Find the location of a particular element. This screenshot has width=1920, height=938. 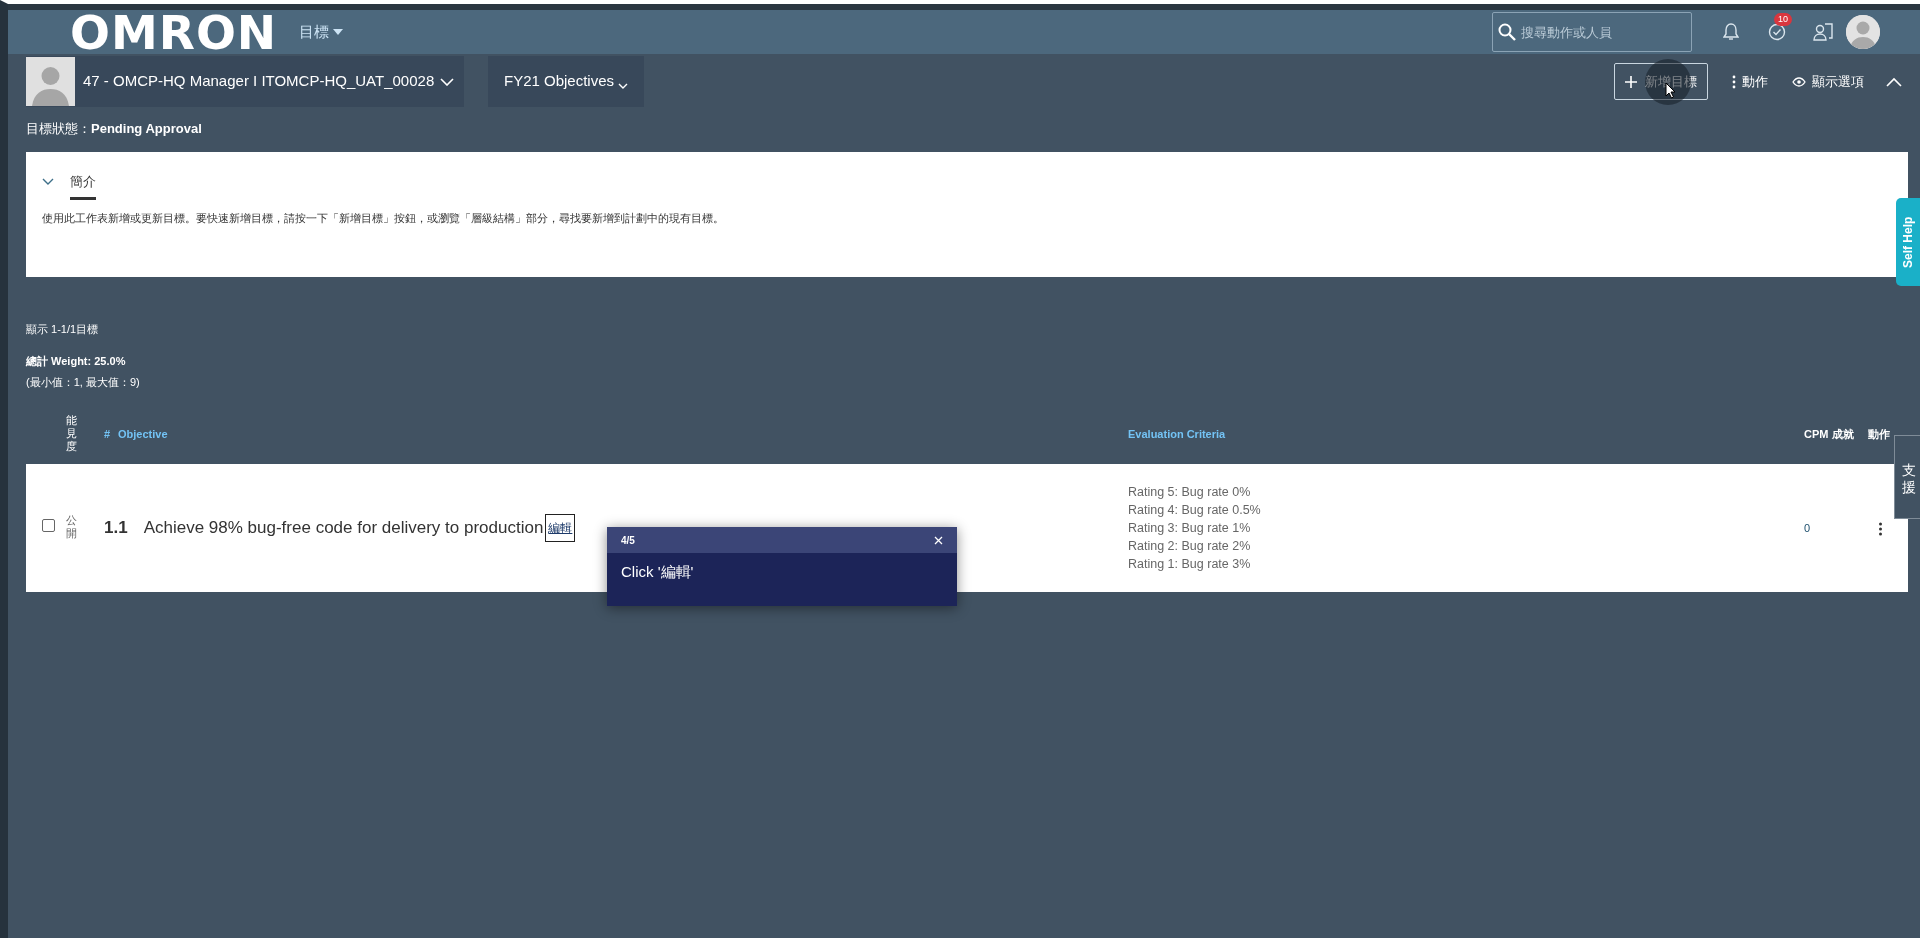

plus-icon is located at coordinates (1631, 81).